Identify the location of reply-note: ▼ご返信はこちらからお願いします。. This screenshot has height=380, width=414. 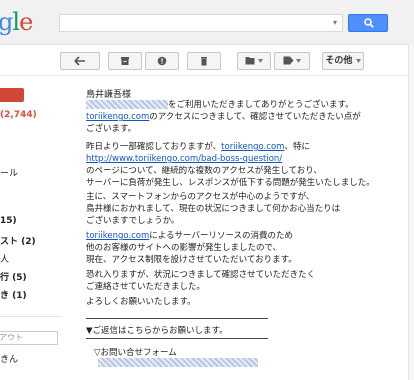
(157, 331).